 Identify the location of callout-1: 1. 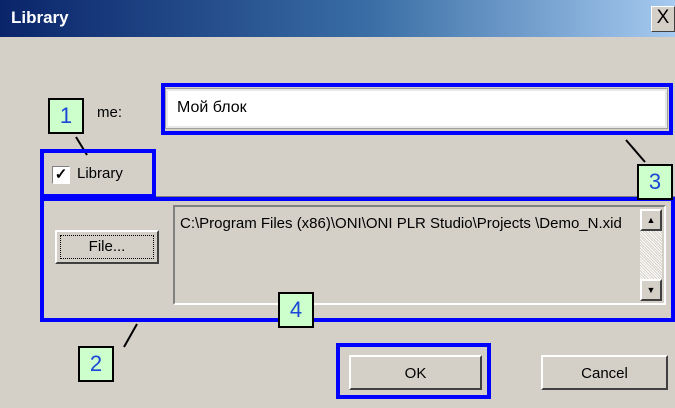
(66, 116).